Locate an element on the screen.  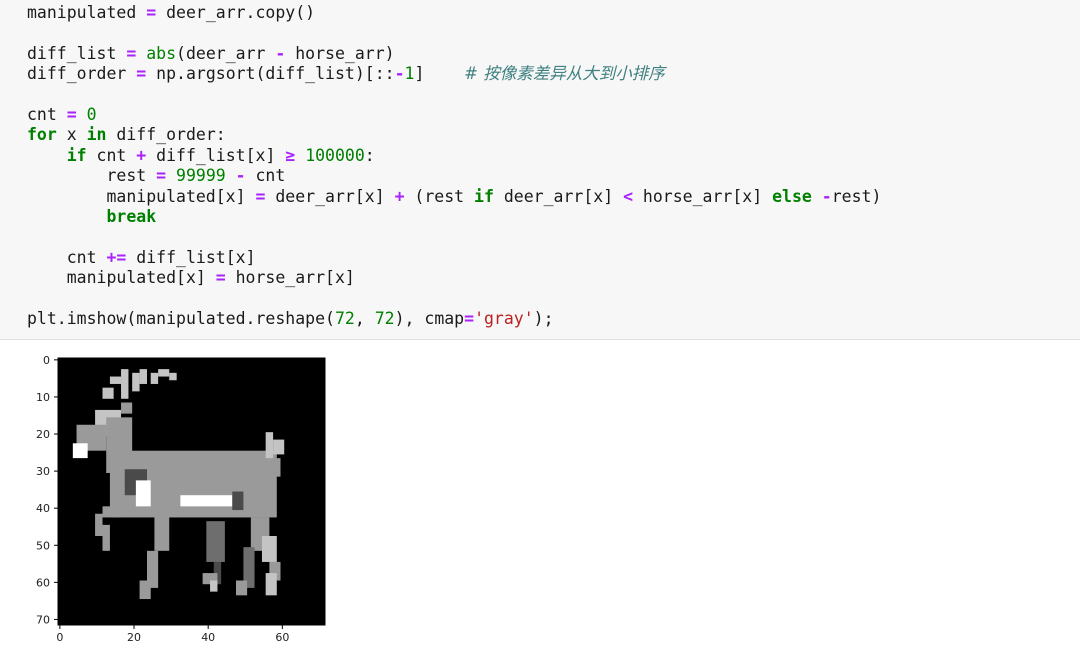
code-token: x is located at coordinates (71, 135).